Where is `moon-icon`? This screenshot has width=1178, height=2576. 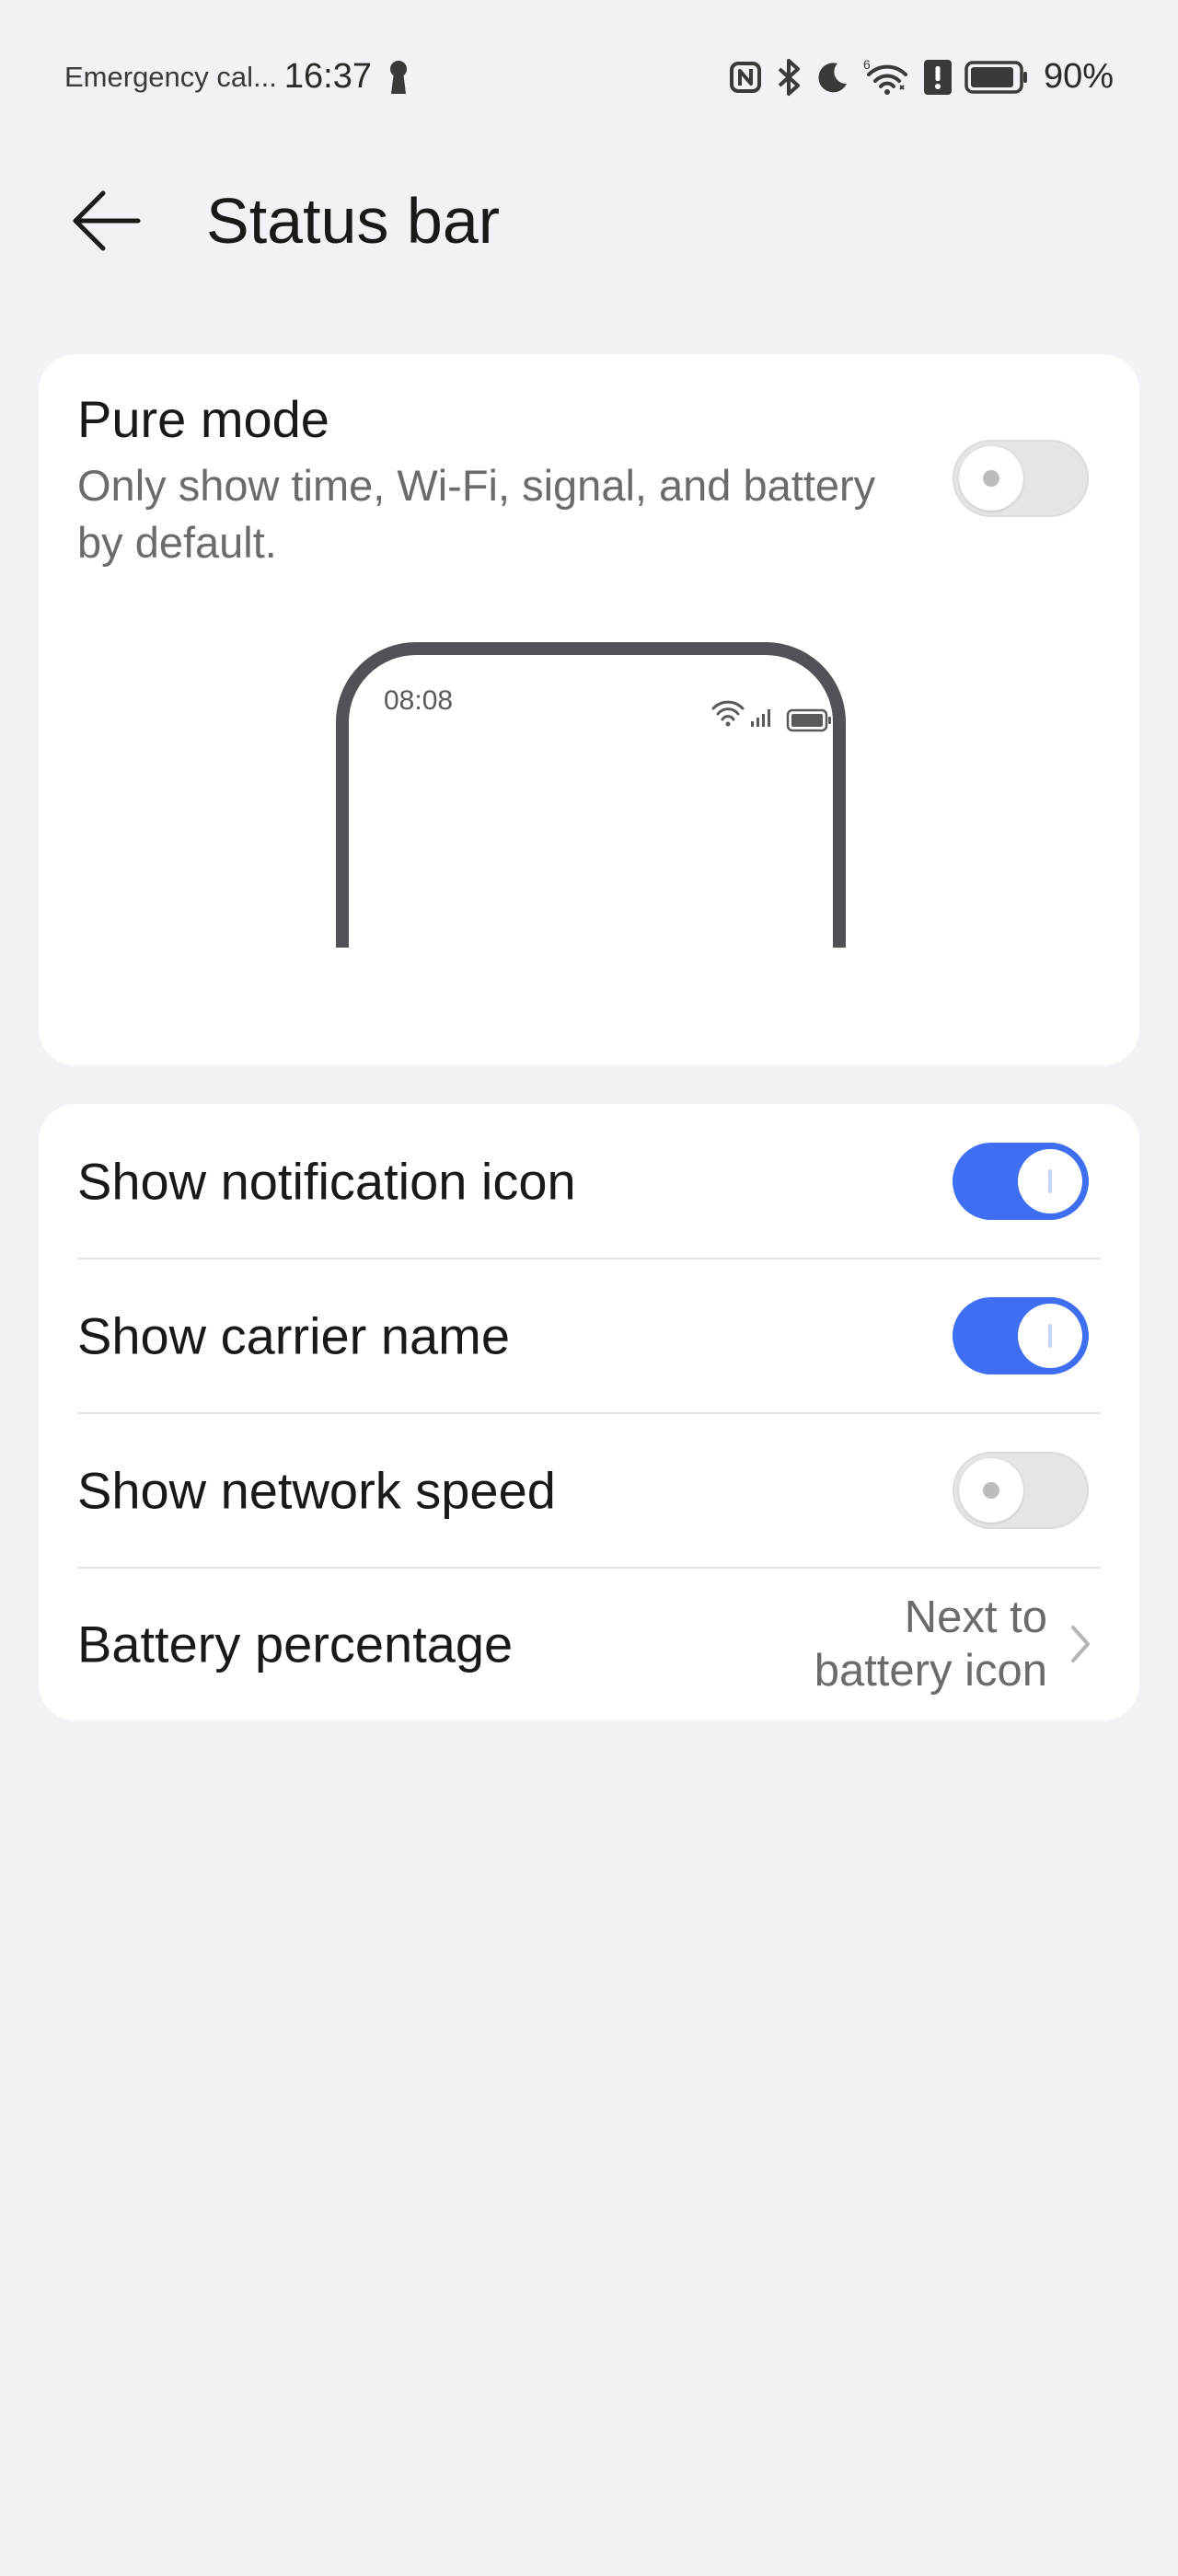
moon-icon is located at coordinates (832, 77).